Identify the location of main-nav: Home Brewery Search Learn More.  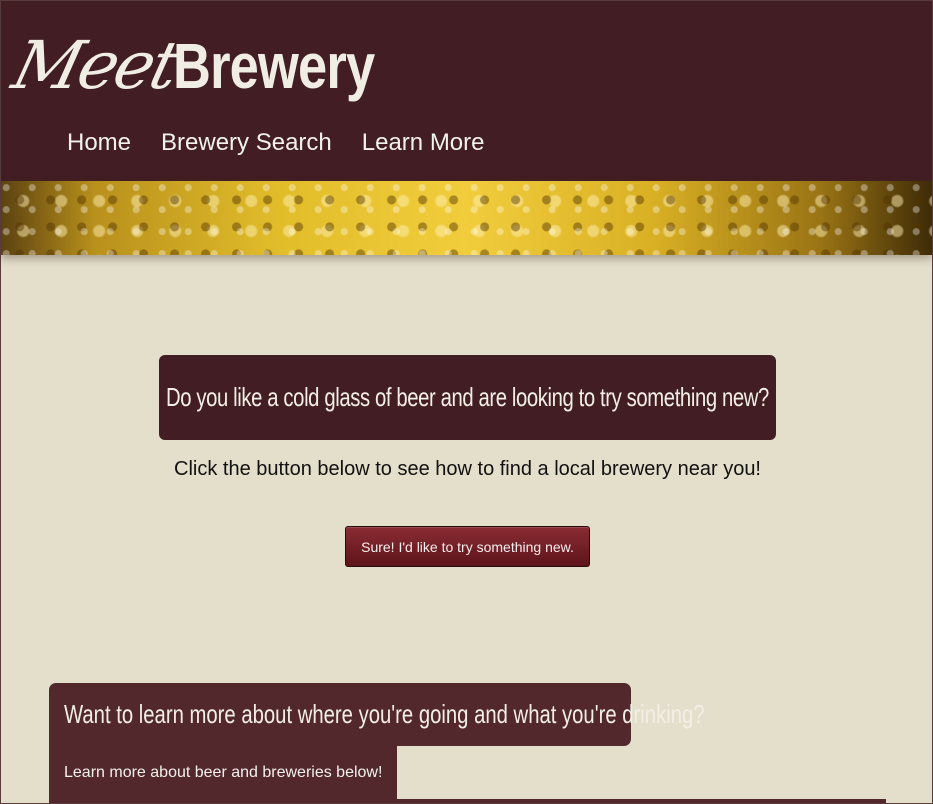
(276, 143).